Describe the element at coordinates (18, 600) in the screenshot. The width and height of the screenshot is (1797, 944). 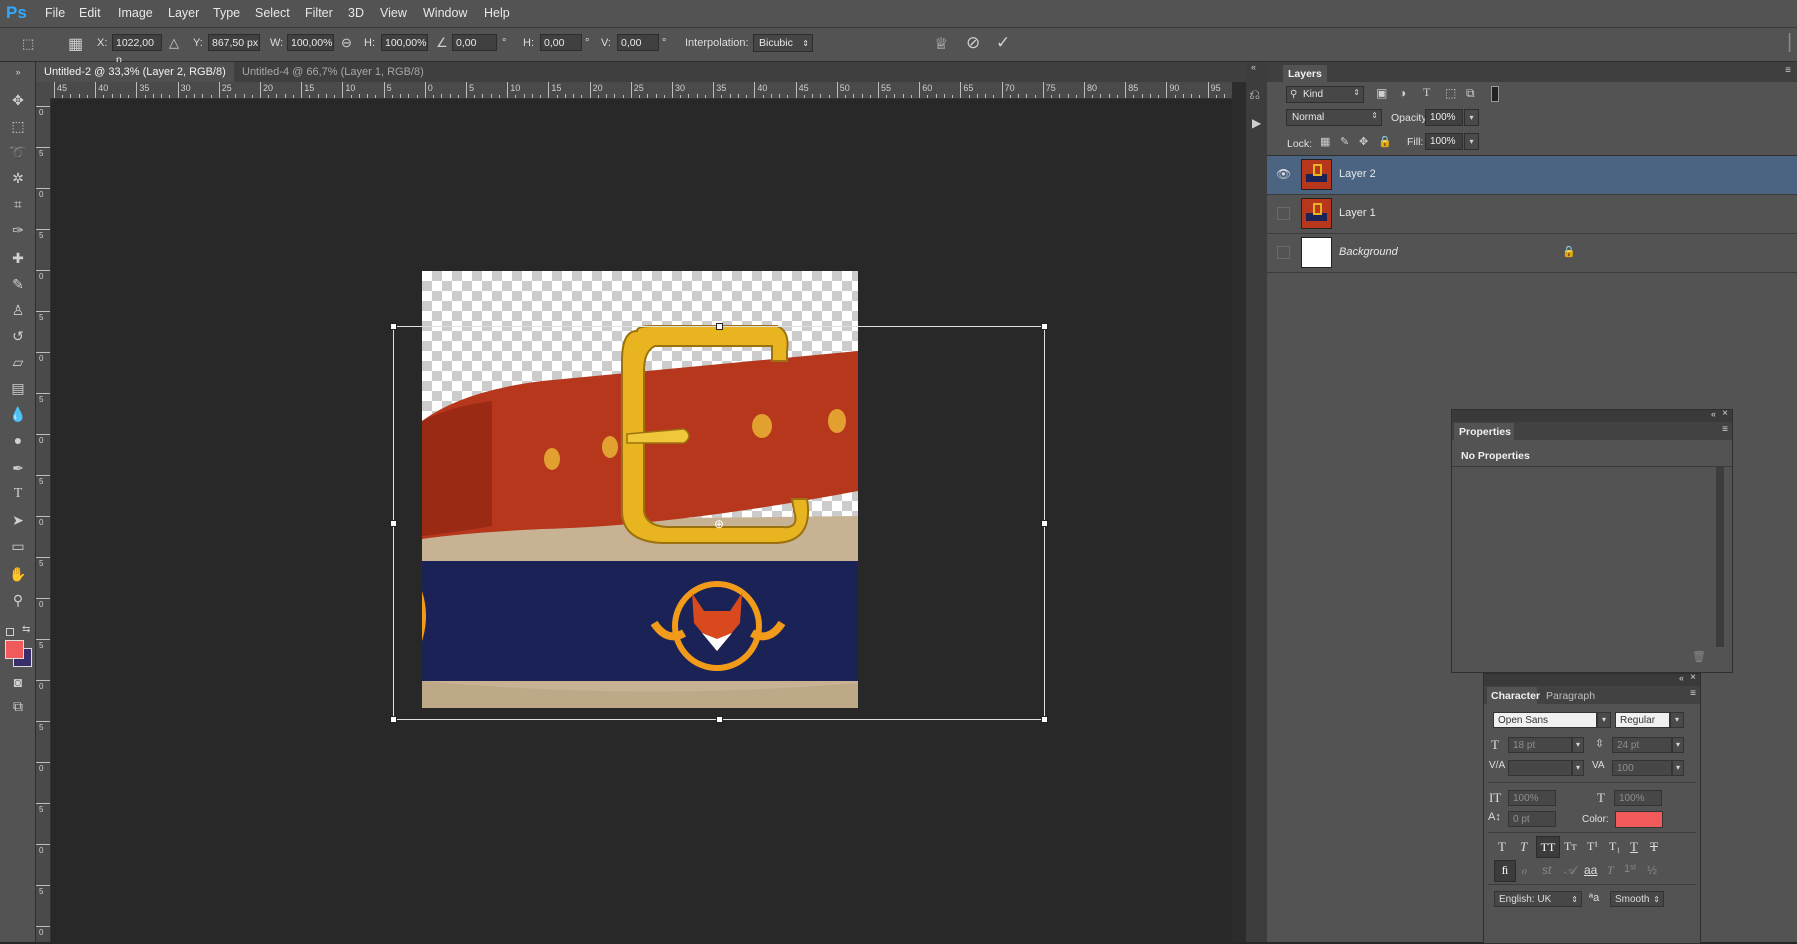
I see `zoom-tool-icon: ⚲` at that location.